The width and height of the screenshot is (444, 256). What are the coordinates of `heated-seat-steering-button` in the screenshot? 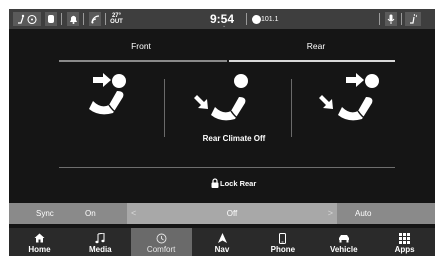 It's located at (27, 19).